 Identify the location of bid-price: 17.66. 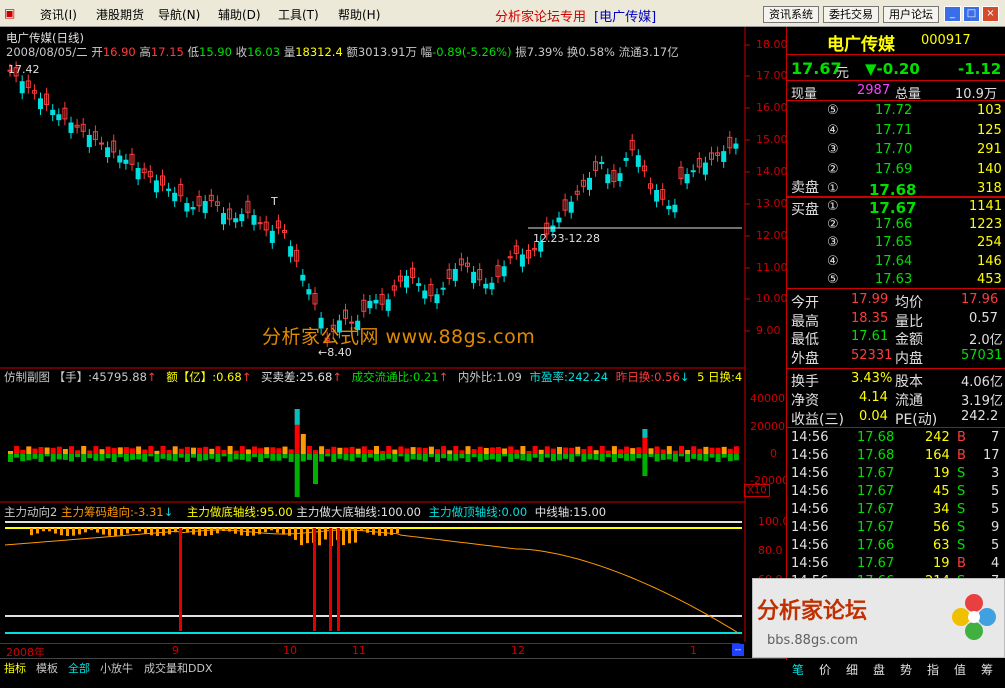
(894, 225).